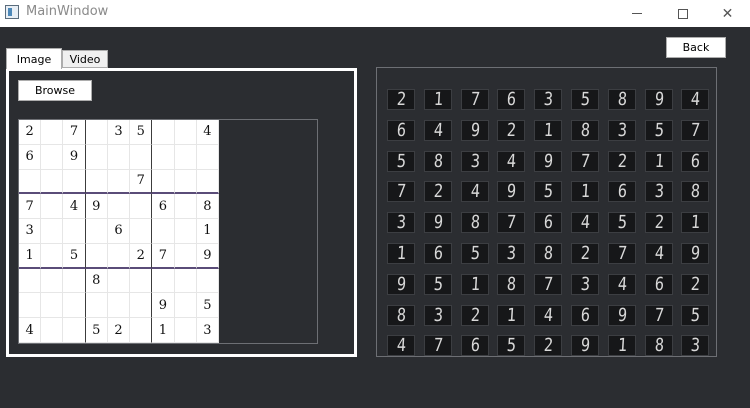  What do you see at coordinates (55, 90) in the screenshot?
I see `browse-button: Browse` at bounding box center [55, 90].